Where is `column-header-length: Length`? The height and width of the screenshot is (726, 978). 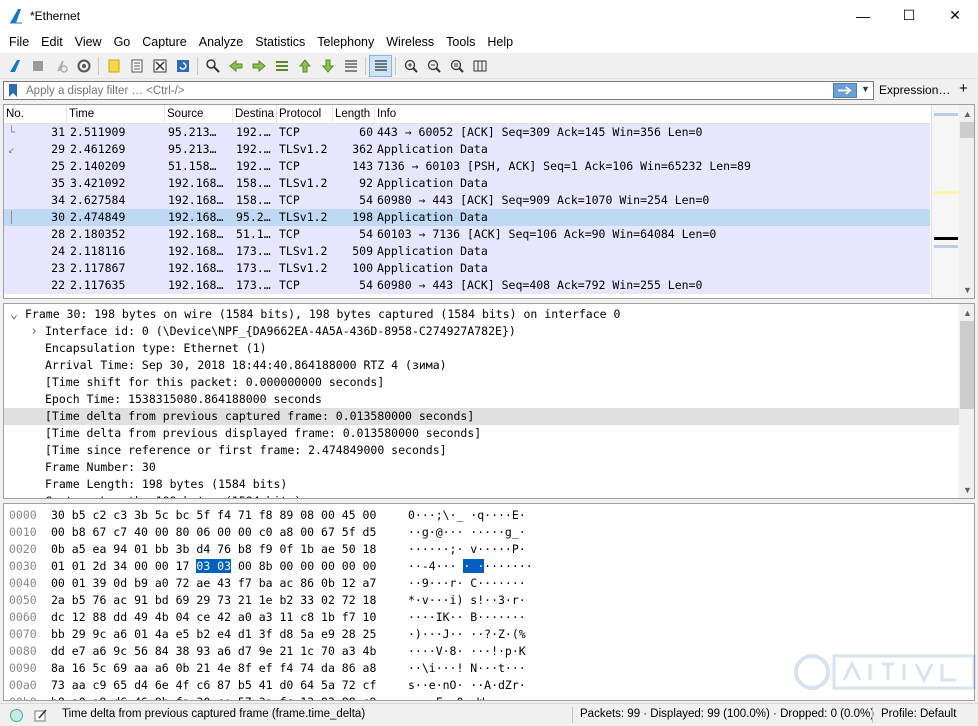
column-header-length: Length is located at coordinates (354, 114).